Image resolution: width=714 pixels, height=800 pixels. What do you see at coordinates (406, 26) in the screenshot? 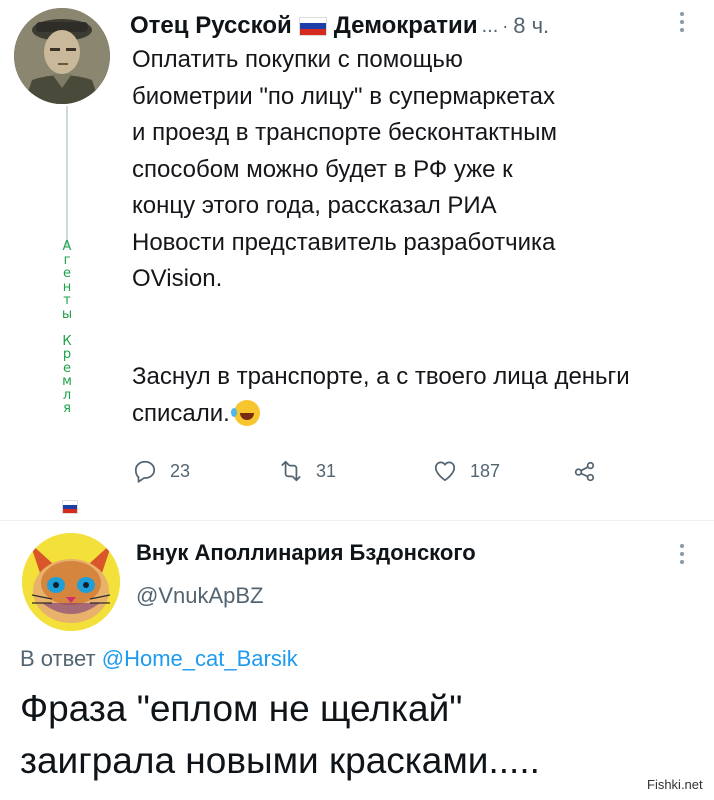
I see `author-name-rest: Демократии` at bounding box center [406, 26].